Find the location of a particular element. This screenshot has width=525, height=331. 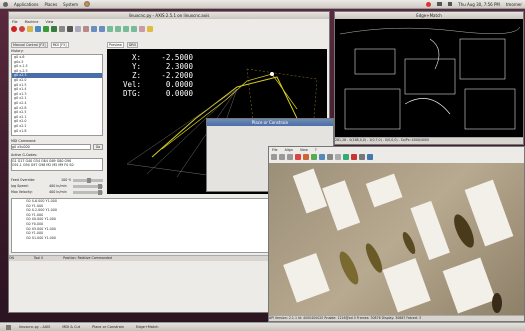

feed-override-thumb is located at coordinates (89, 180).